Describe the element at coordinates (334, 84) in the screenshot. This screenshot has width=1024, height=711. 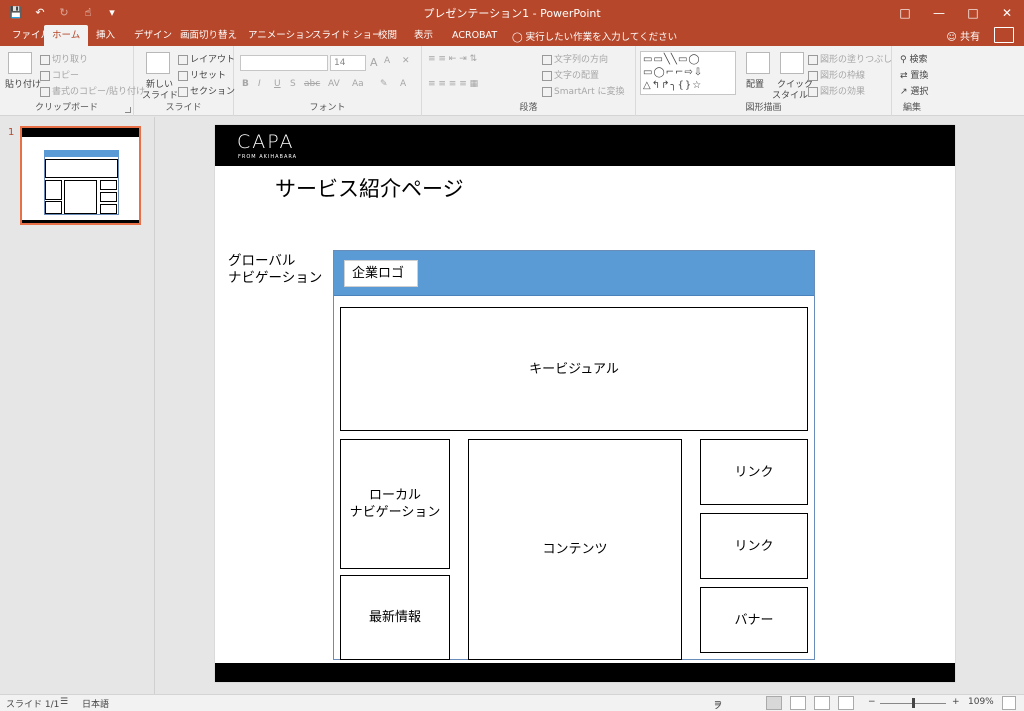
I see `char-spacing-button: AV` at that location.